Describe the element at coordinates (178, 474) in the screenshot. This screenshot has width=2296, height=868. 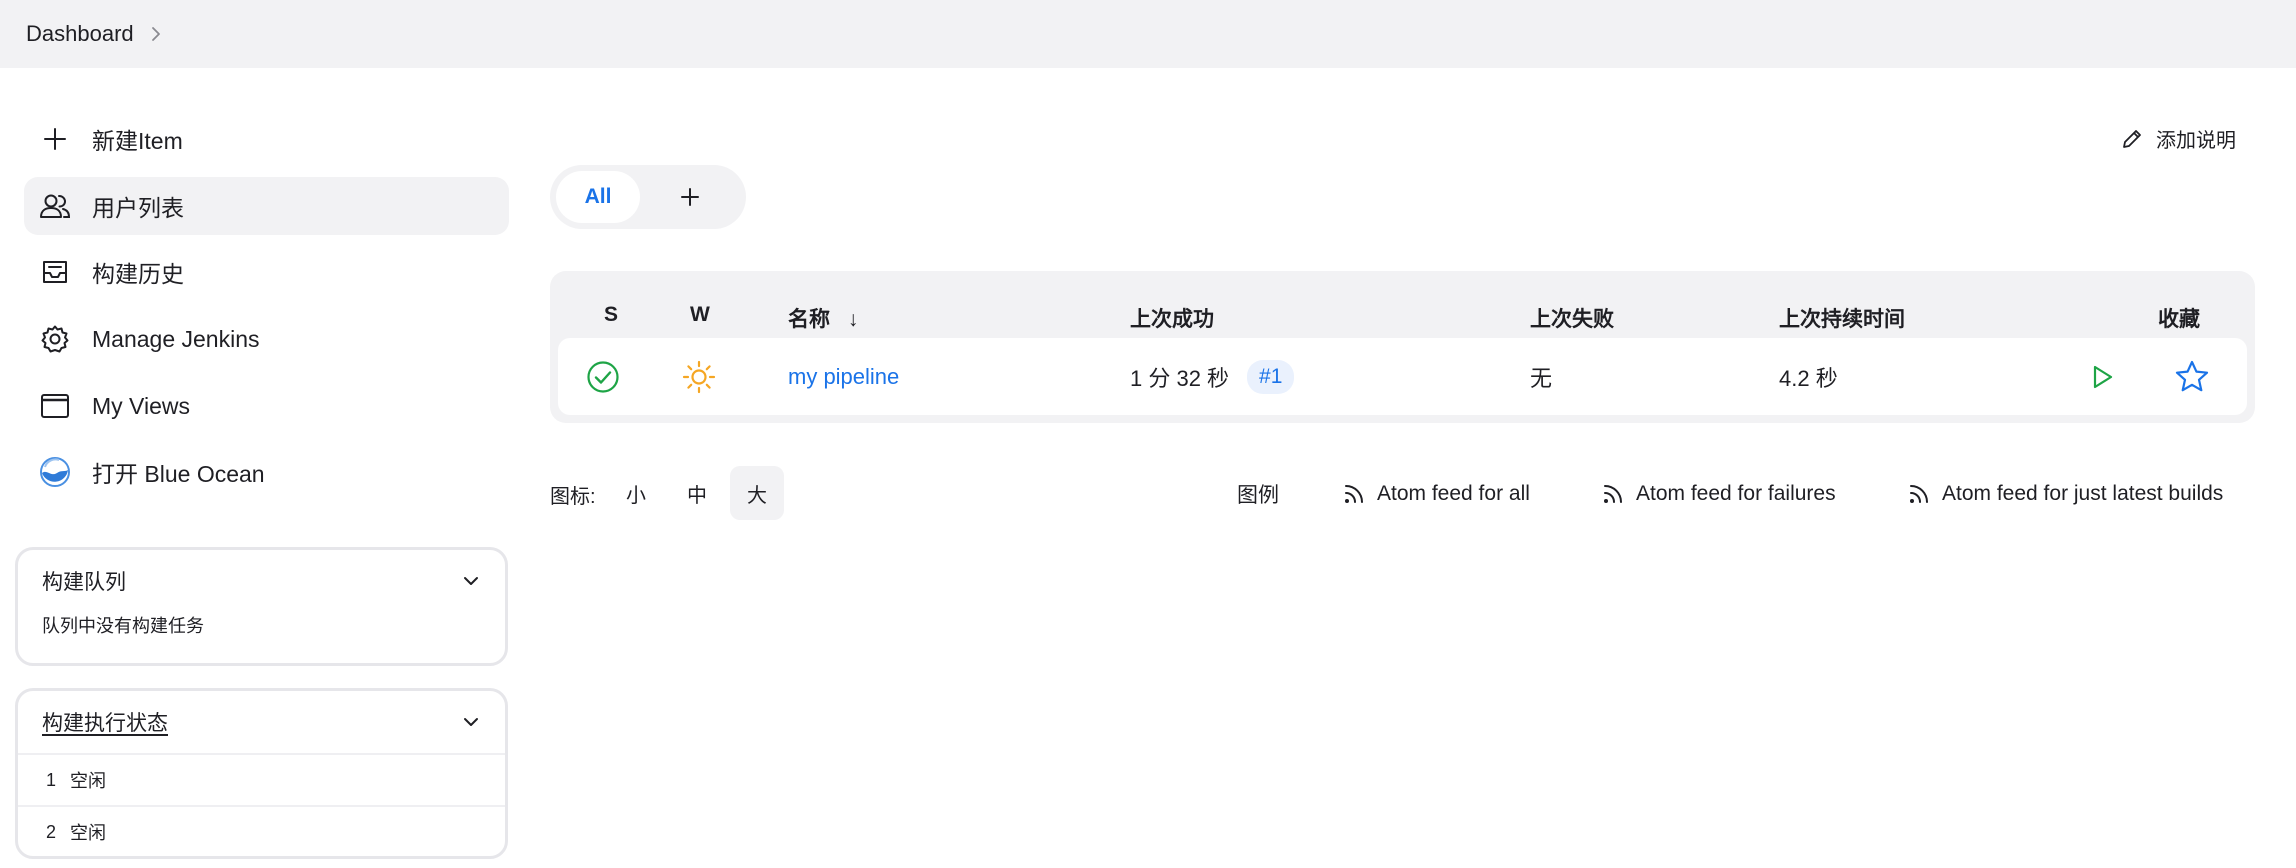
I see `sidebar-item-label: 打开 Blue Ocean` at that location.